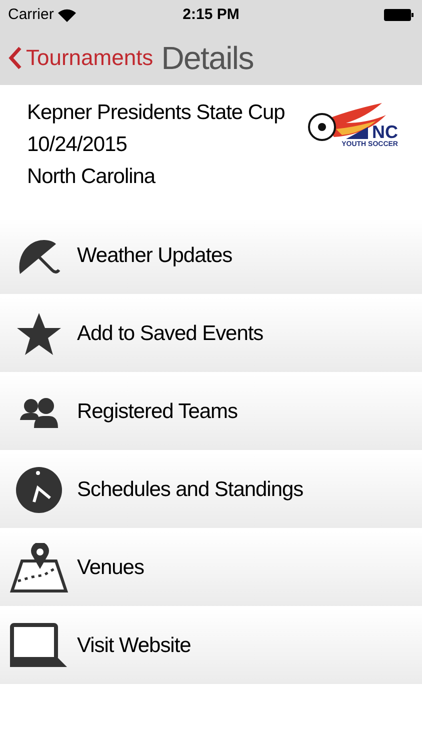 This screenshot has height=750, width=422. I want to click on map-pin-icon, so click(39, 568).